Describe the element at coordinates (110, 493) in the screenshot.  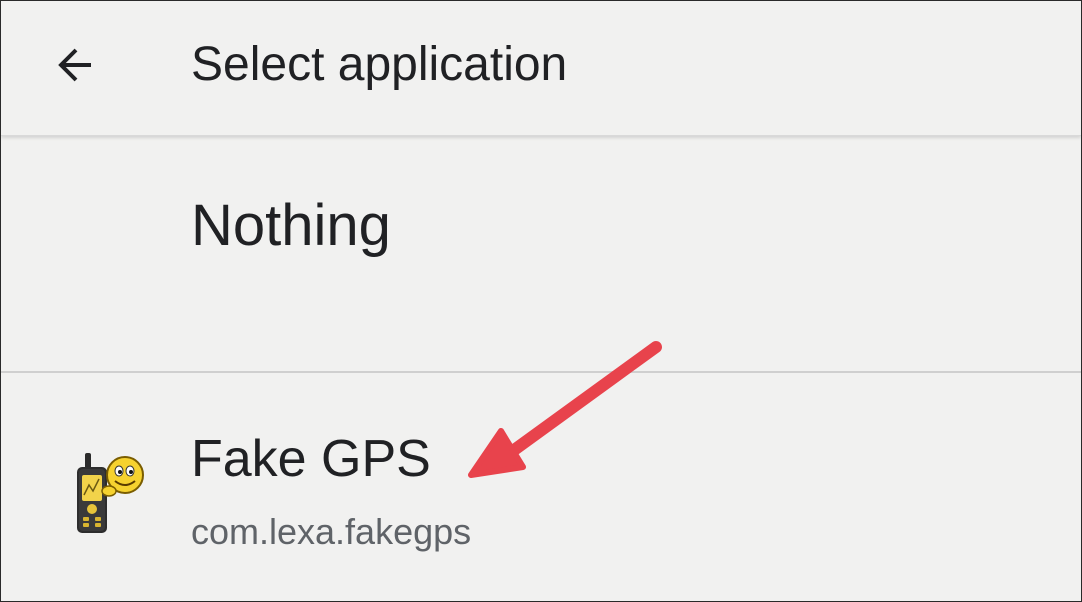
I see `fake-gps-app-icon` at that location.